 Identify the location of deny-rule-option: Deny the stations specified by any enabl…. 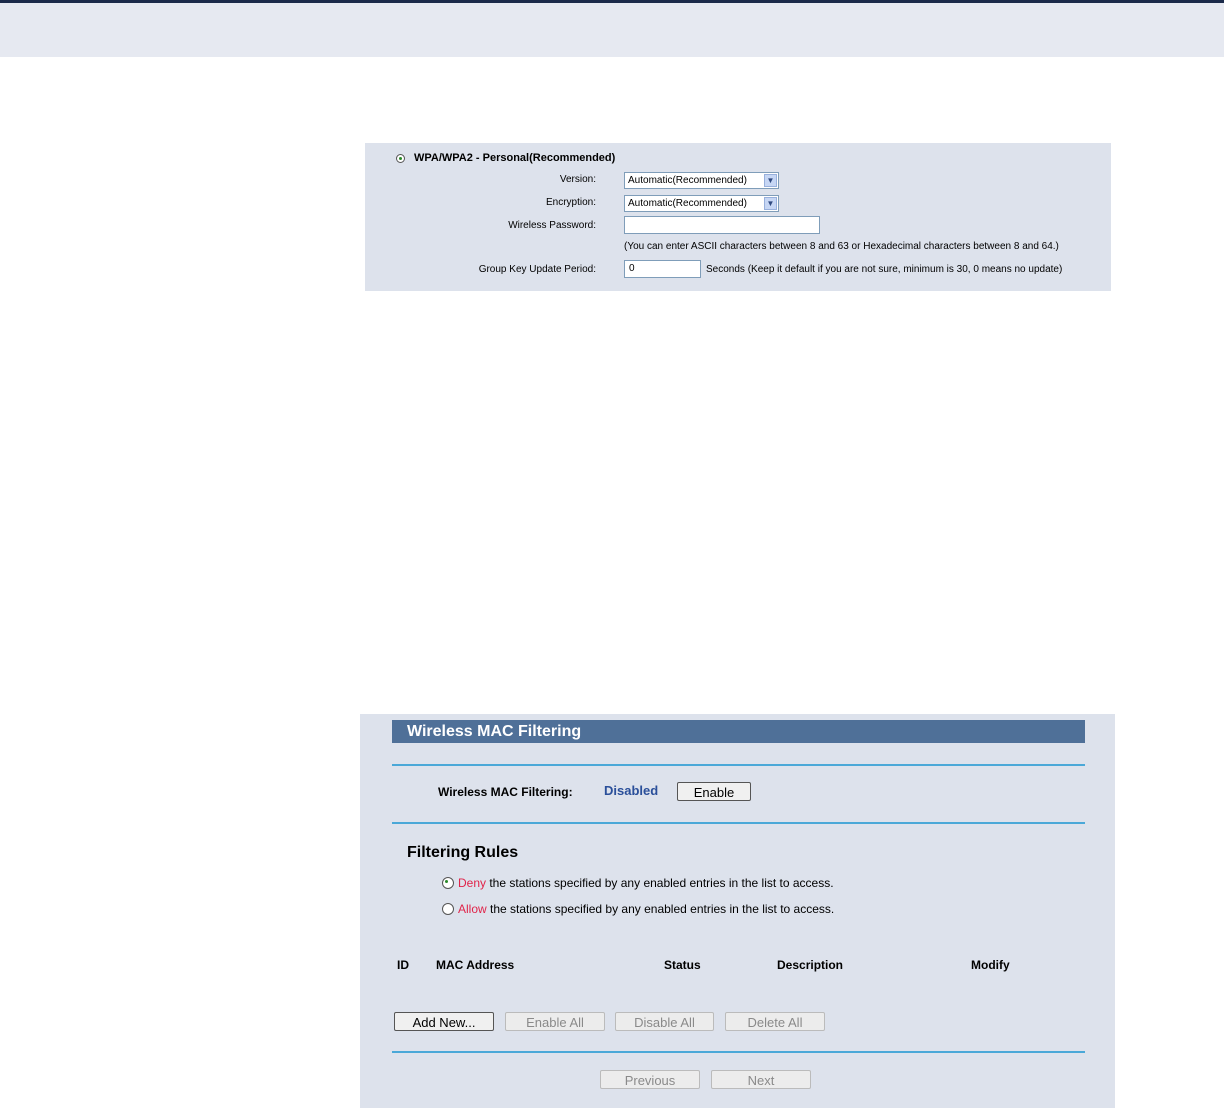
(638, 883).